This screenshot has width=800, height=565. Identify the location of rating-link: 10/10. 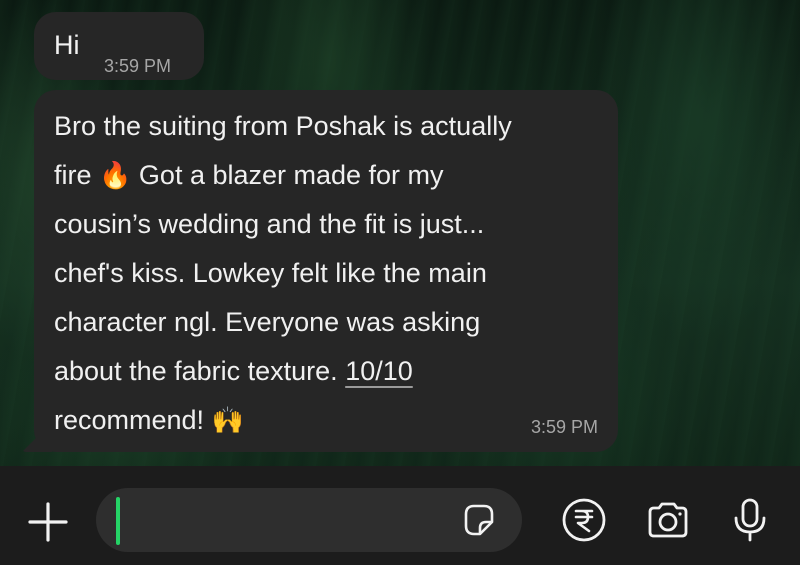
(379, 371).